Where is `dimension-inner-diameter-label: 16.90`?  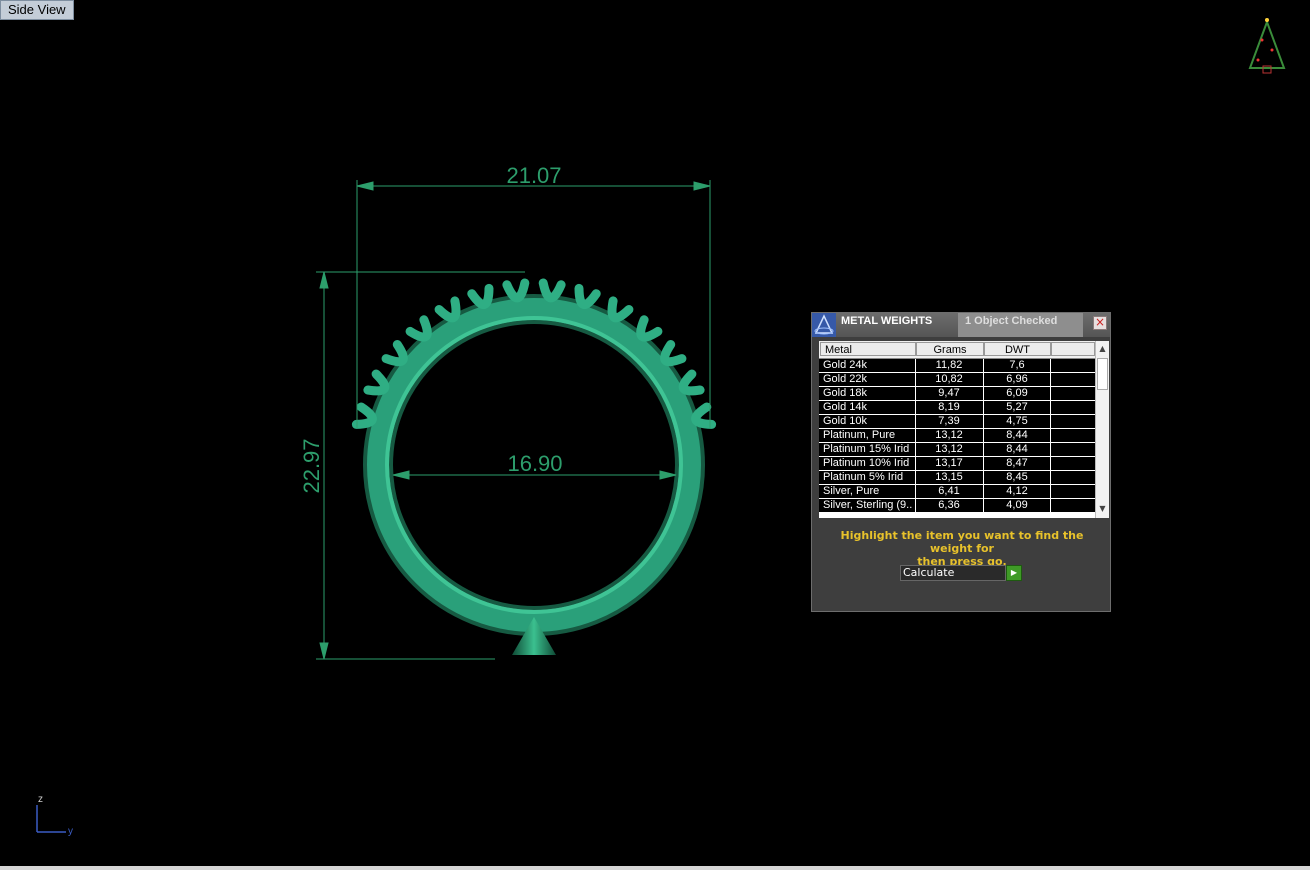
dimension-inner-diameter-label: 16.90 is located at coordinates (534, 463).